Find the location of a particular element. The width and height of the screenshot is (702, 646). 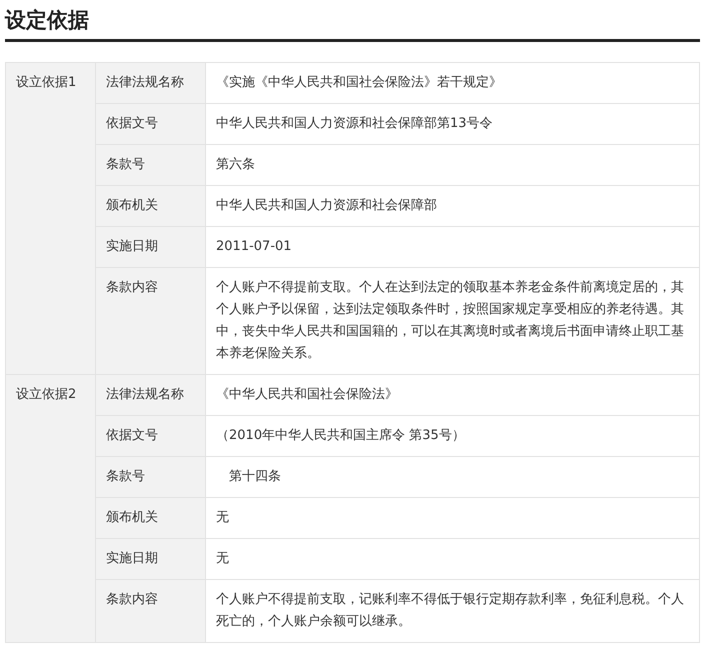

field-value: 中华人民共和国人力资源和社会保障部第13号令 is located at coordinates (354, 123).